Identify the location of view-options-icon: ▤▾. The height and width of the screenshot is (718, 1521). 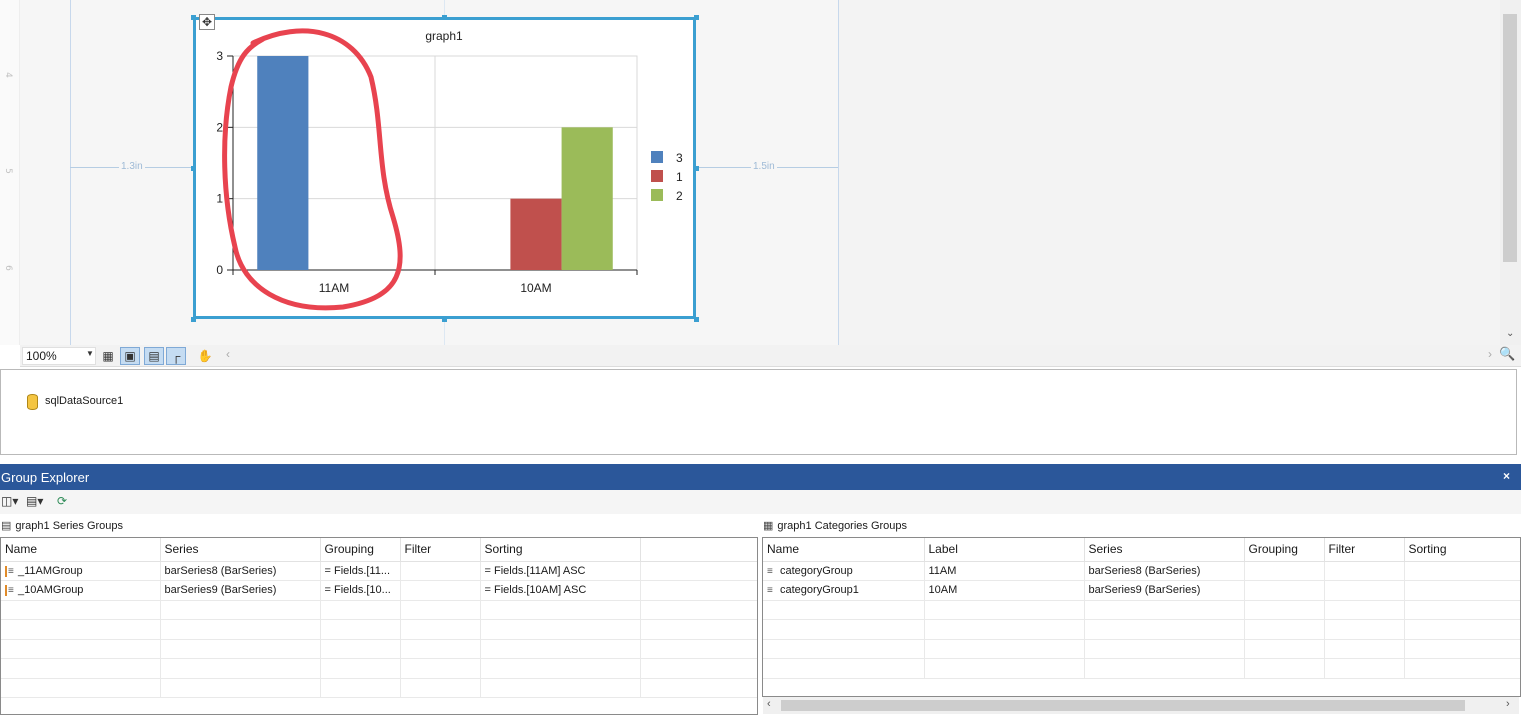
(34, 501).